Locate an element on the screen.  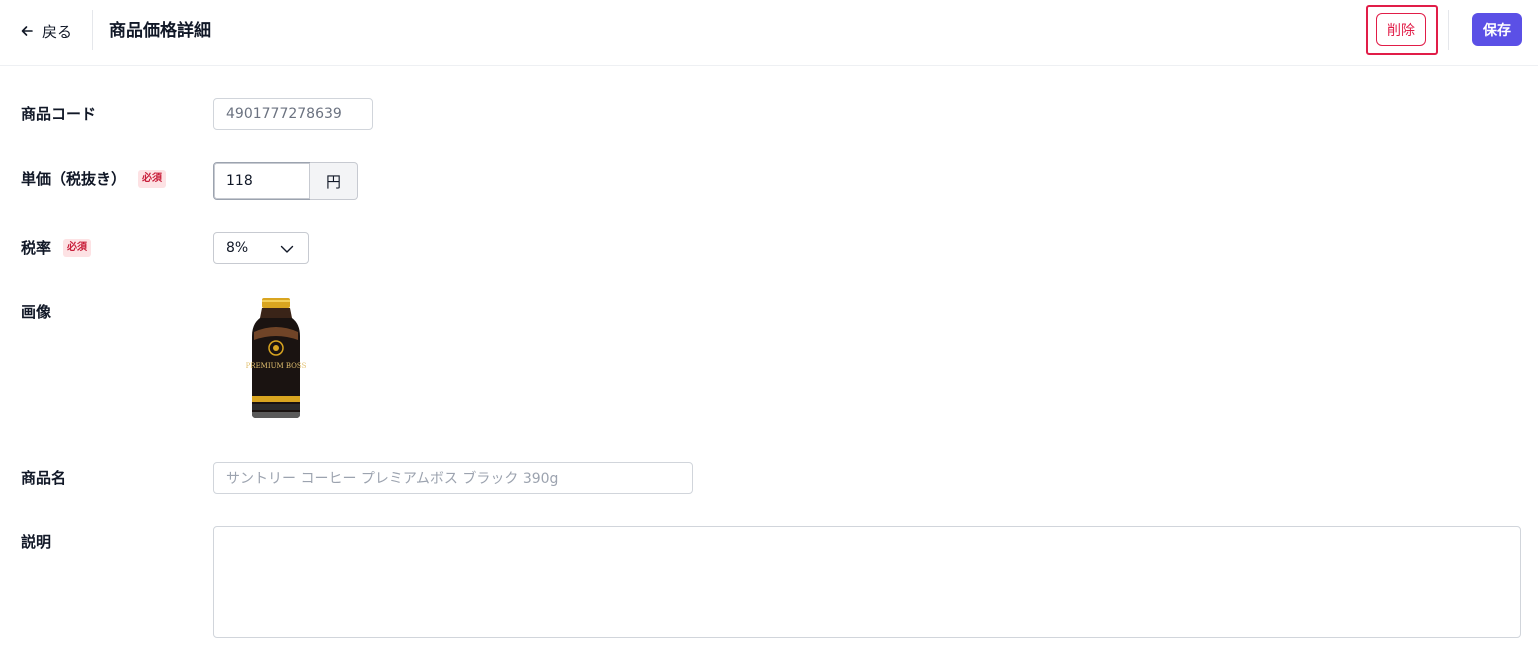
product-code-field: 4901777278639 is located at coordinates (293, 114).